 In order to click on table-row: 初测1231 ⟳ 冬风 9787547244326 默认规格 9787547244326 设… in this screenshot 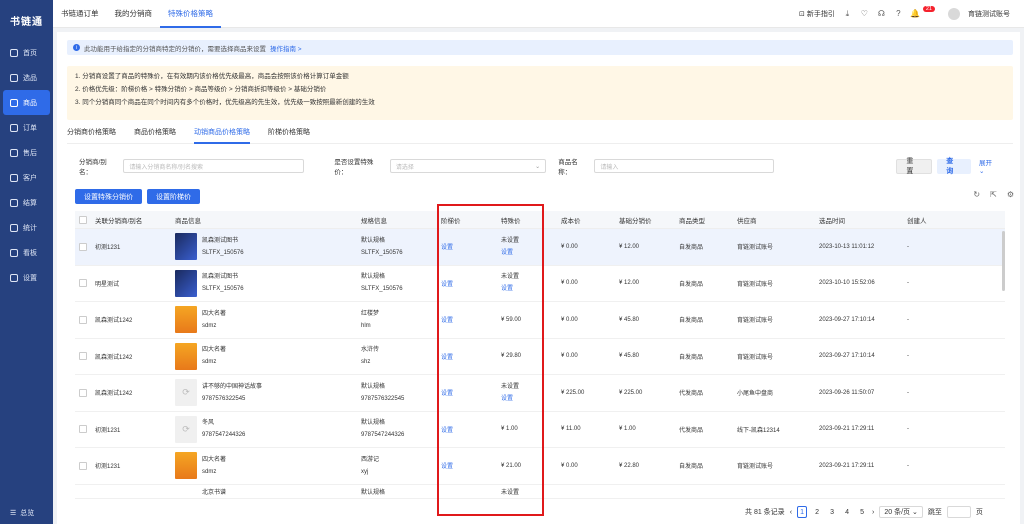, I will do `click(540, 430)`.